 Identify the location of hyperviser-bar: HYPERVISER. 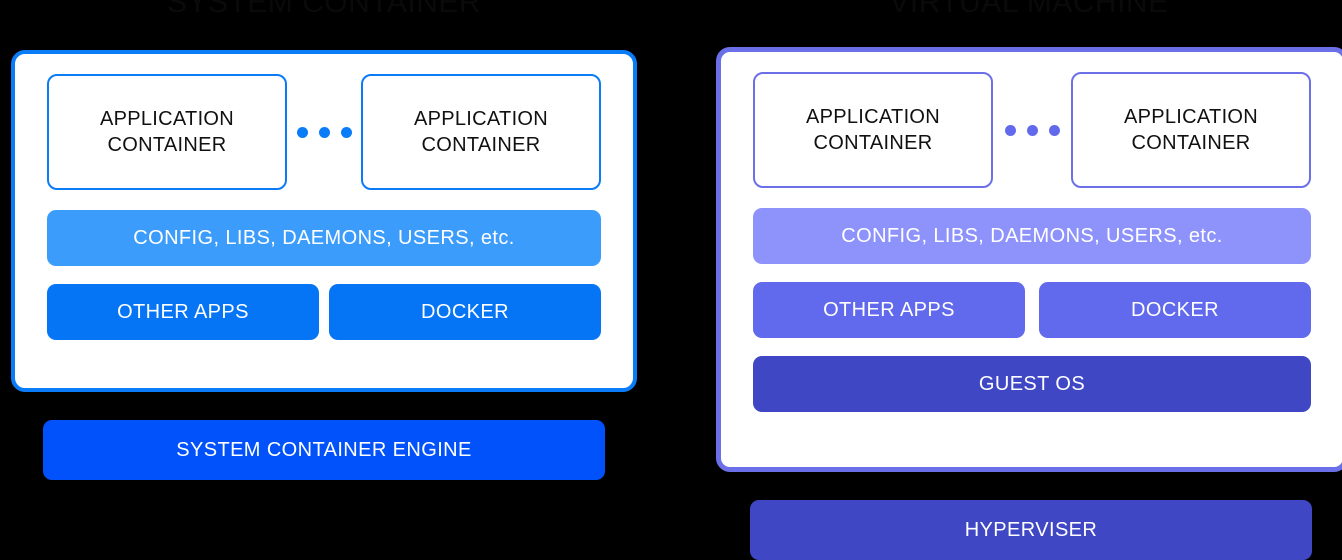
(1031, 530).